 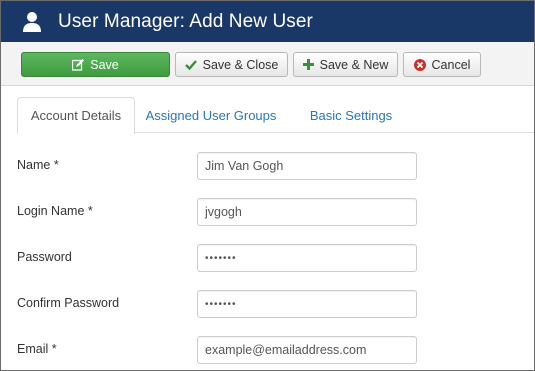 What do you see at coordinates (55, 211) in the screenshot?
I see `login-name-label: Login Name *` at bounding box center [55, 211].